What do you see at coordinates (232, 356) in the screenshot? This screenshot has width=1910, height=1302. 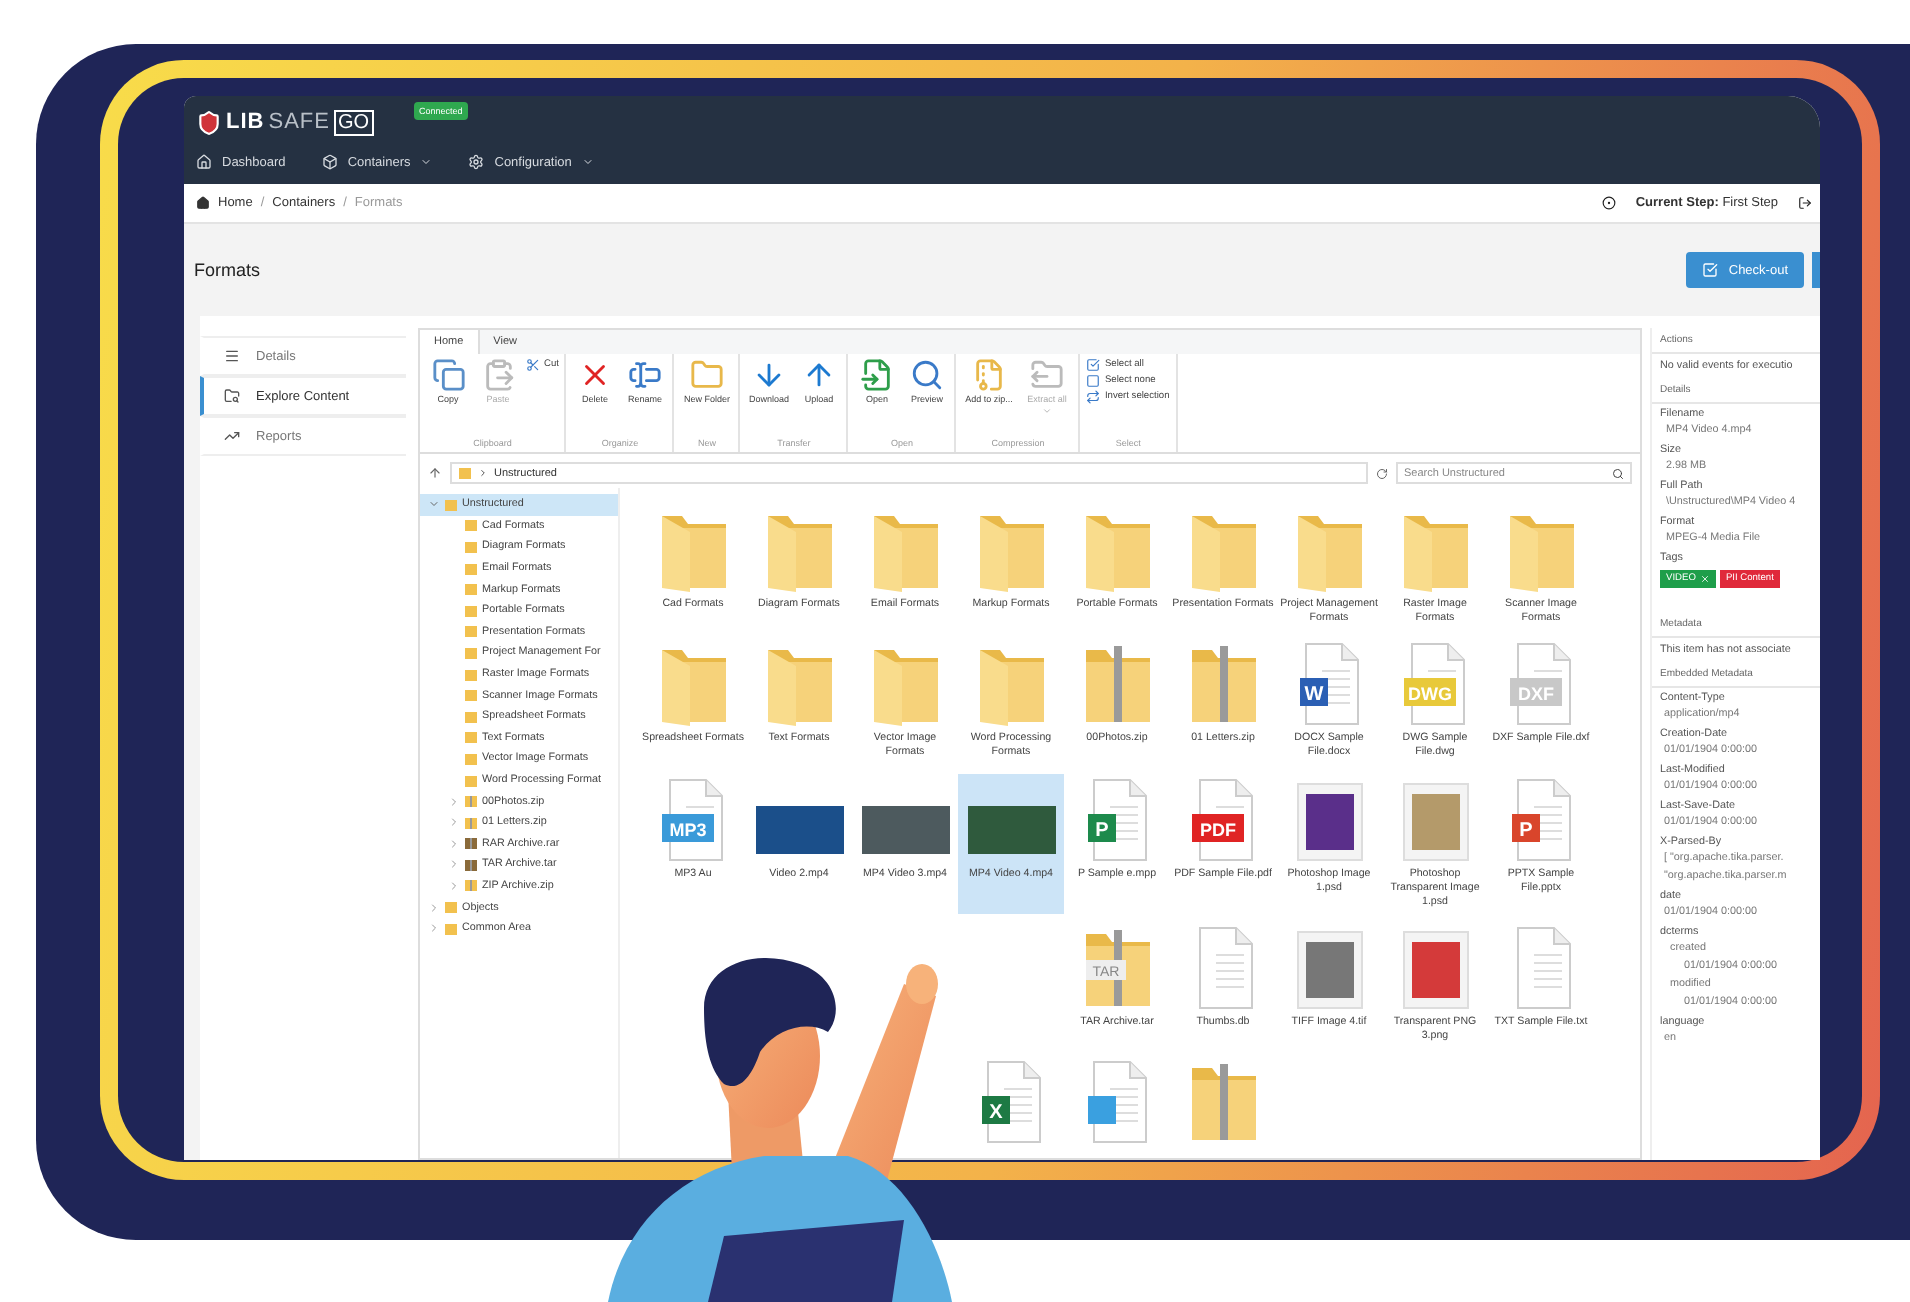 I see `menu-icon` at bounding box center [232, 356].